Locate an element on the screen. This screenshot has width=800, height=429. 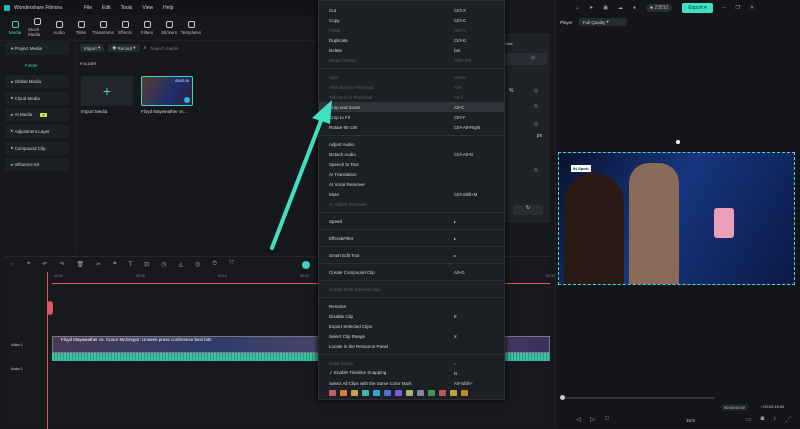
arrow-shaft is located at coordinates (297, 183).